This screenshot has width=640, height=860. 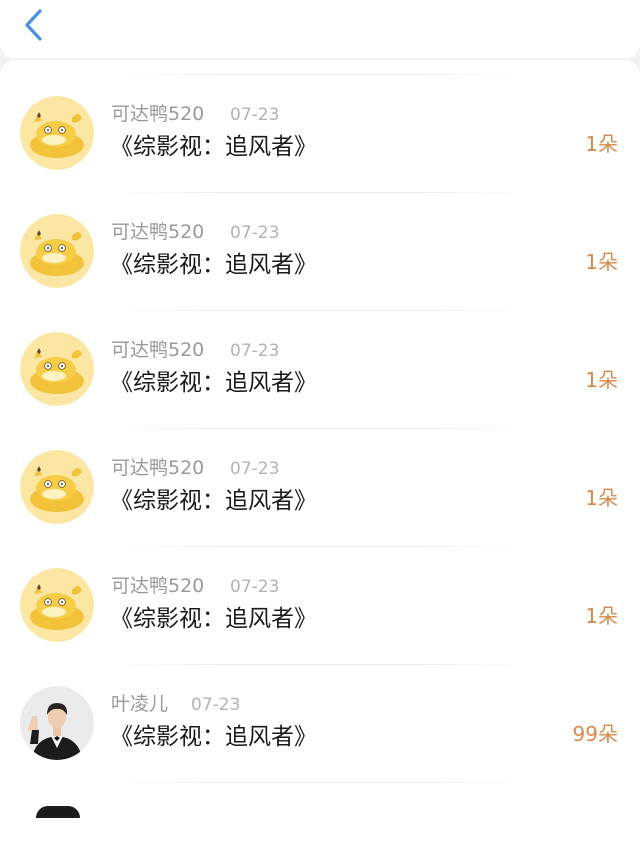 I want to click on back-button, so click(x=35, y=25).